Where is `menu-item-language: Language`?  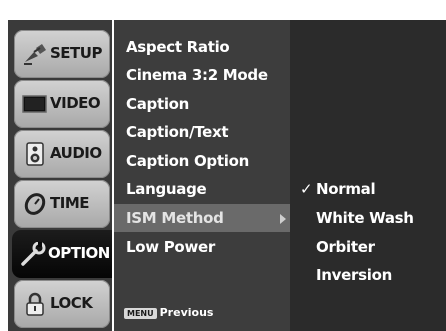
menu-item-language: Language is located at coordinates (166, 189).